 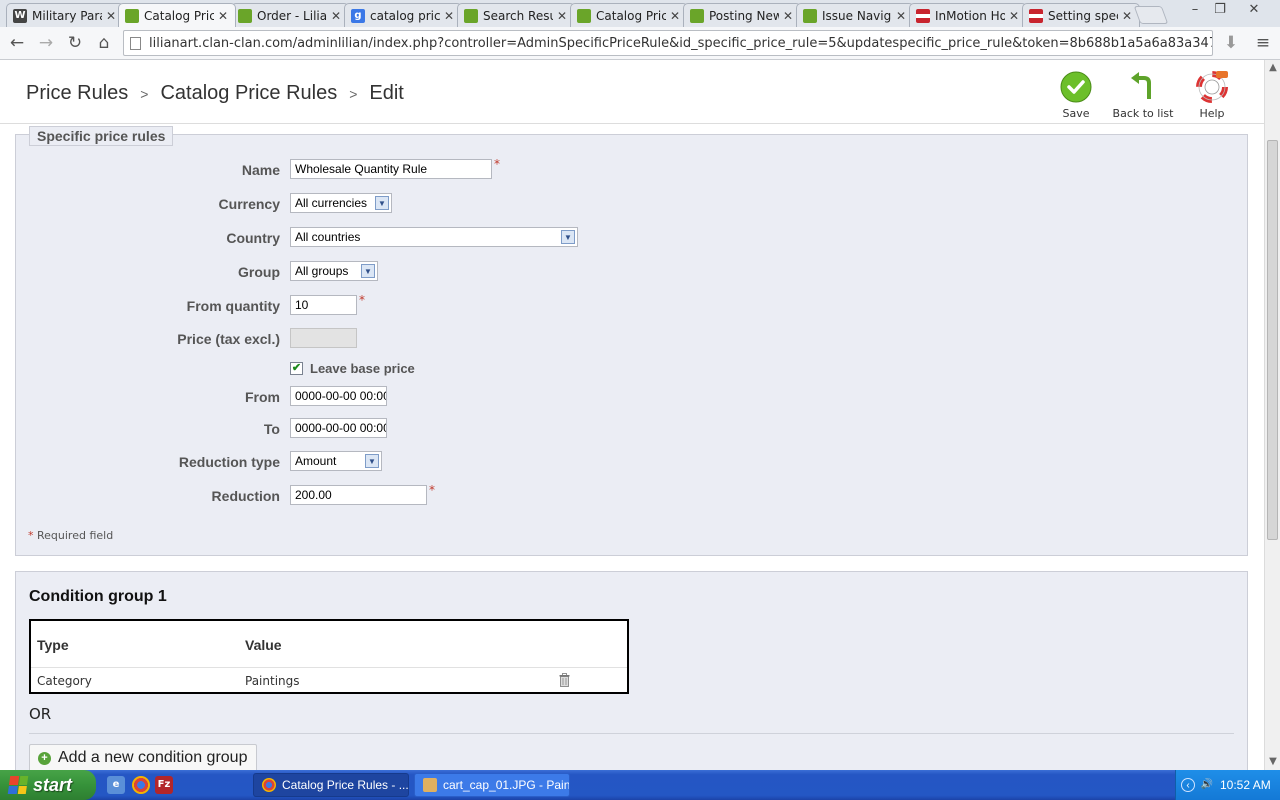 I want to click on from-quantity-input: 10, so click(x=323, y=305).